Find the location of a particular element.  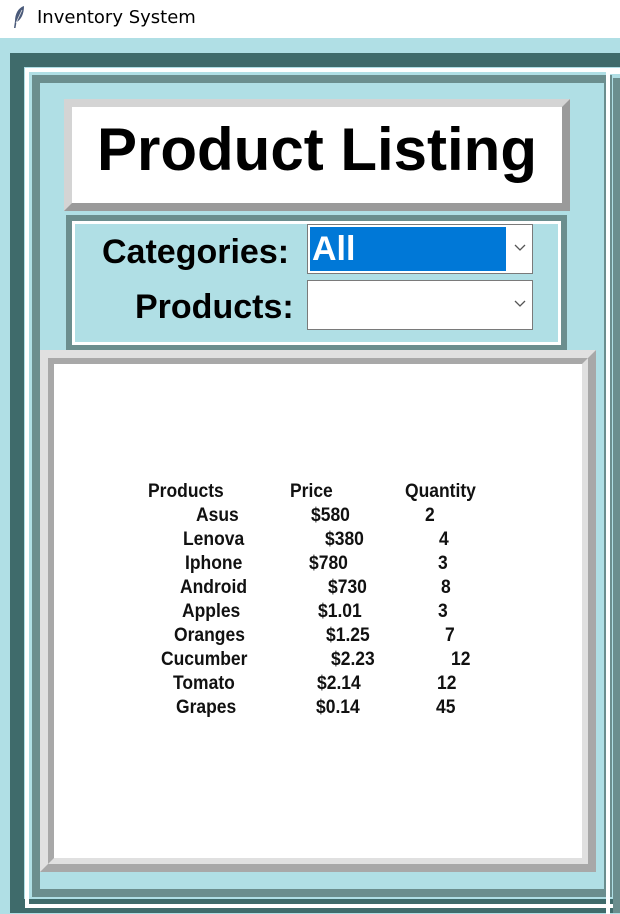

table-row-quantity: 2 is located at coordinates (430, 515).